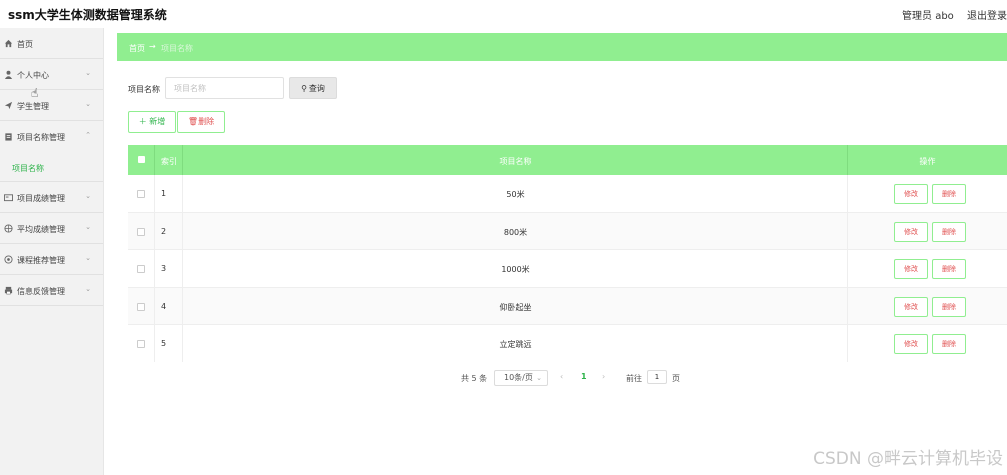 The image size is (1007, 475). Describe the element at coordinates (503, 14) in the screenshot. I see `top-header: ssm大学生体测数据管理系统 管理员 abo 退出登录` at that location.